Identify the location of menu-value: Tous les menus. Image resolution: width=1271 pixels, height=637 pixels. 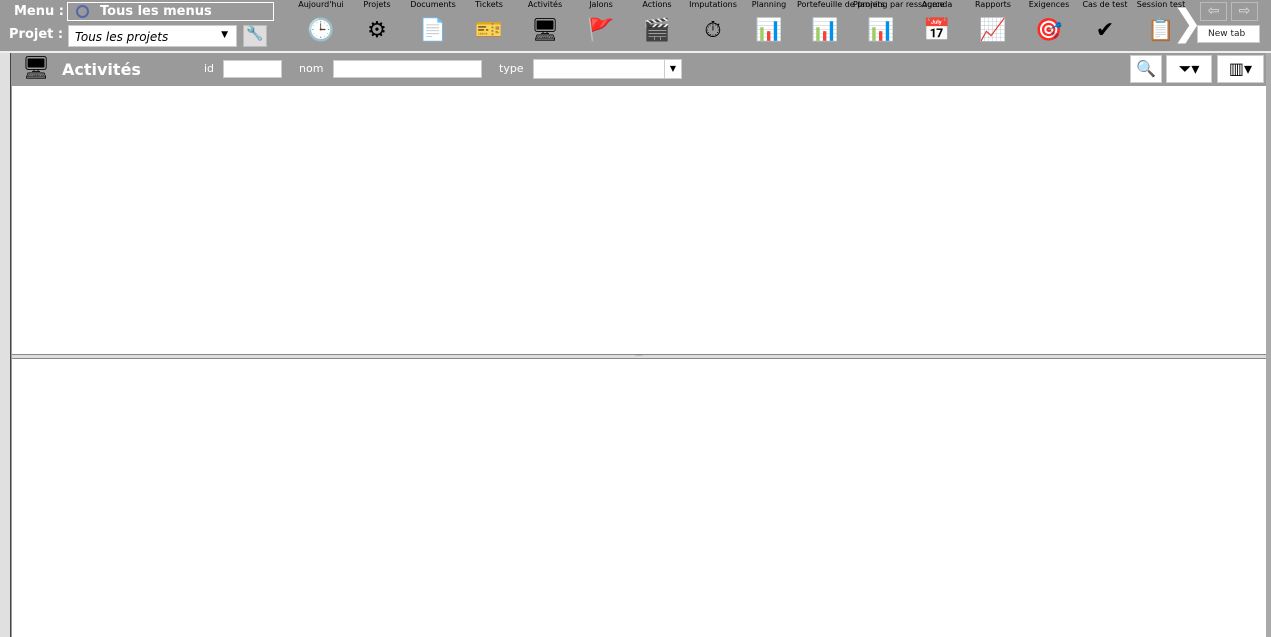
(156, 11).